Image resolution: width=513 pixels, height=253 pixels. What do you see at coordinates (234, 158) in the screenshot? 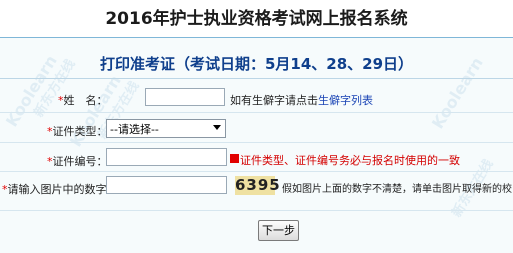
I see `error-icon` at bounding box center [234, 158].